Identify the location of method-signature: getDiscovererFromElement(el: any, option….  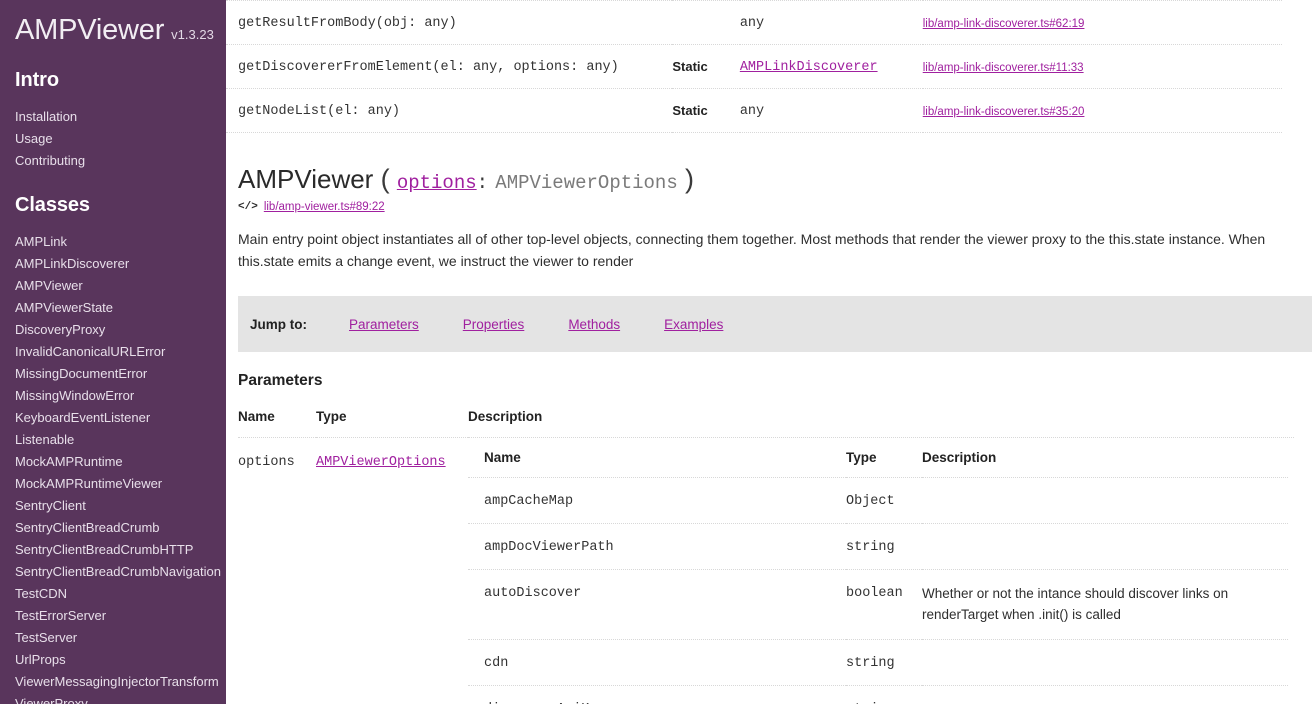
(428, 67).